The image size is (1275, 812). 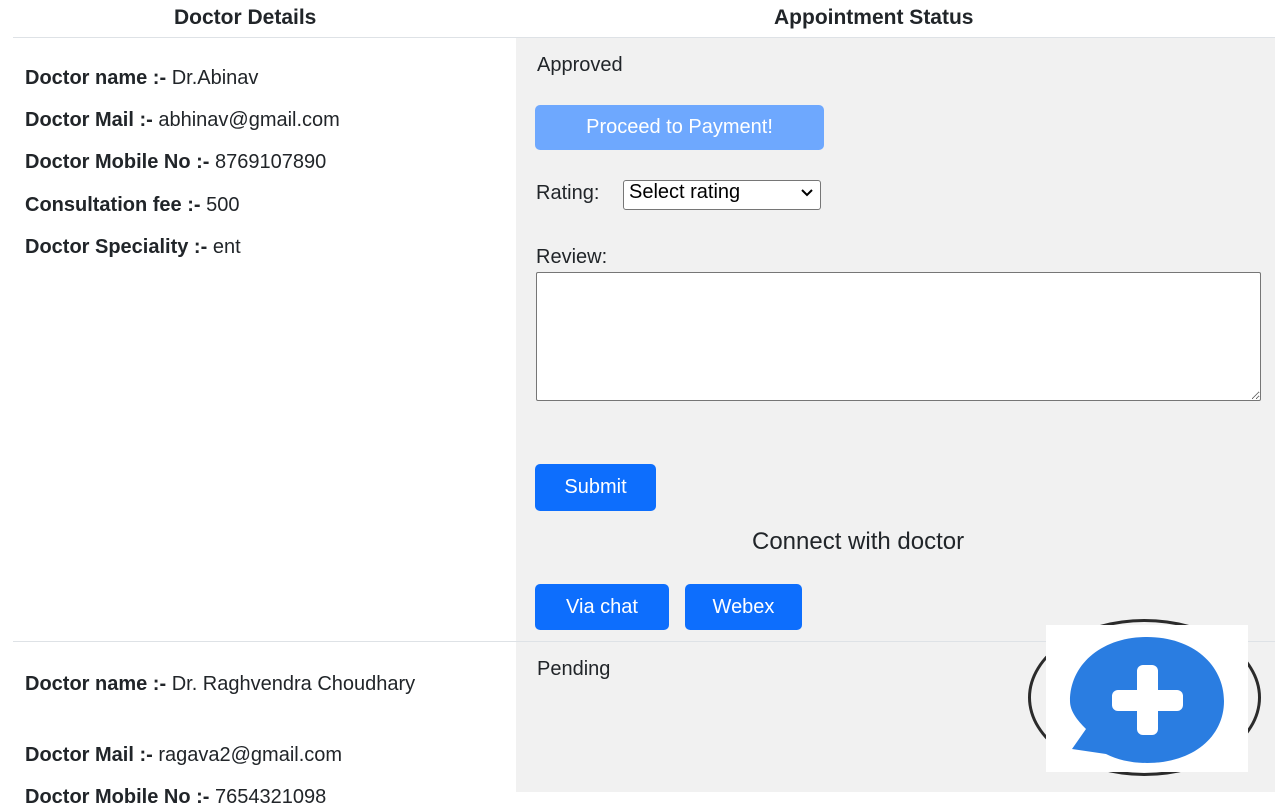 What do you see at coordinates (602, 607) in the screenshot?
I see `via-chat-button: Via chat` at bounding box center [602, 607].